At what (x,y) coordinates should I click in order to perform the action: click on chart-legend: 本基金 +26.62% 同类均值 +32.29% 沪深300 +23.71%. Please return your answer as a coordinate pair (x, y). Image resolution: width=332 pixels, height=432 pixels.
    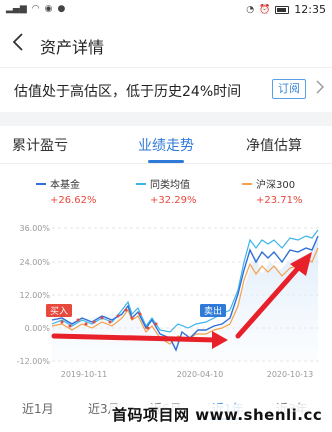
    Looking at the image, I should click on (166, 194).